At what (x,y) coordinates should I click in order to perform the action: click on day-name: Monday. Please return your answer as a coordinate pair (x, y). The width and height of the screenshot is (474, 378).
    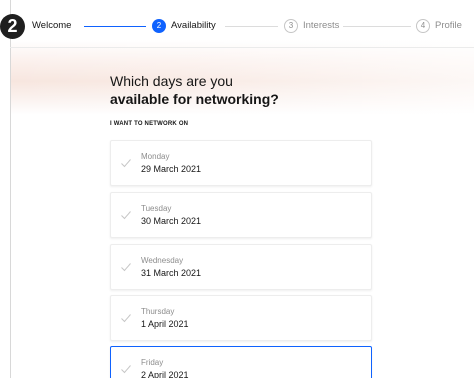
    Looking at the image, I should click on (155, 156).